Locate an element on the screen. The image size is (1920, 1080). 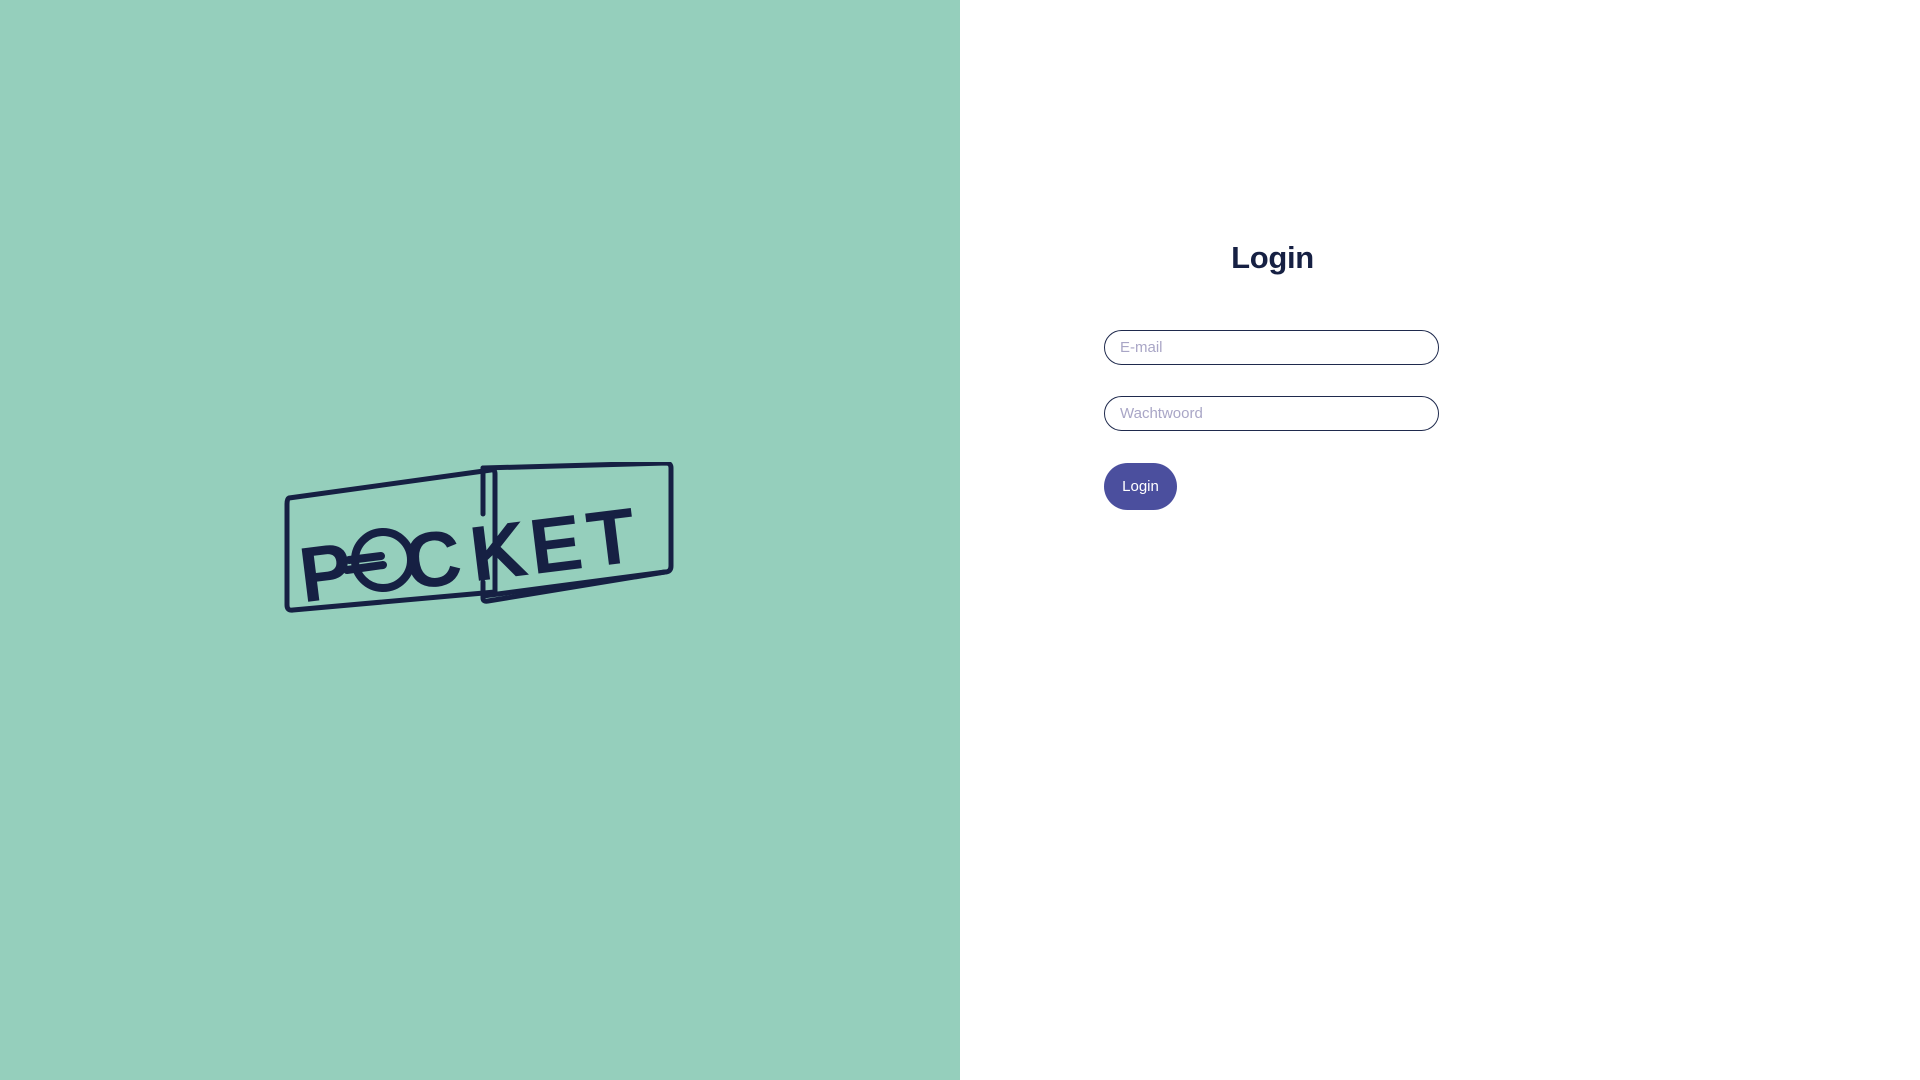
password-input is located at coordinates (1271, 413).